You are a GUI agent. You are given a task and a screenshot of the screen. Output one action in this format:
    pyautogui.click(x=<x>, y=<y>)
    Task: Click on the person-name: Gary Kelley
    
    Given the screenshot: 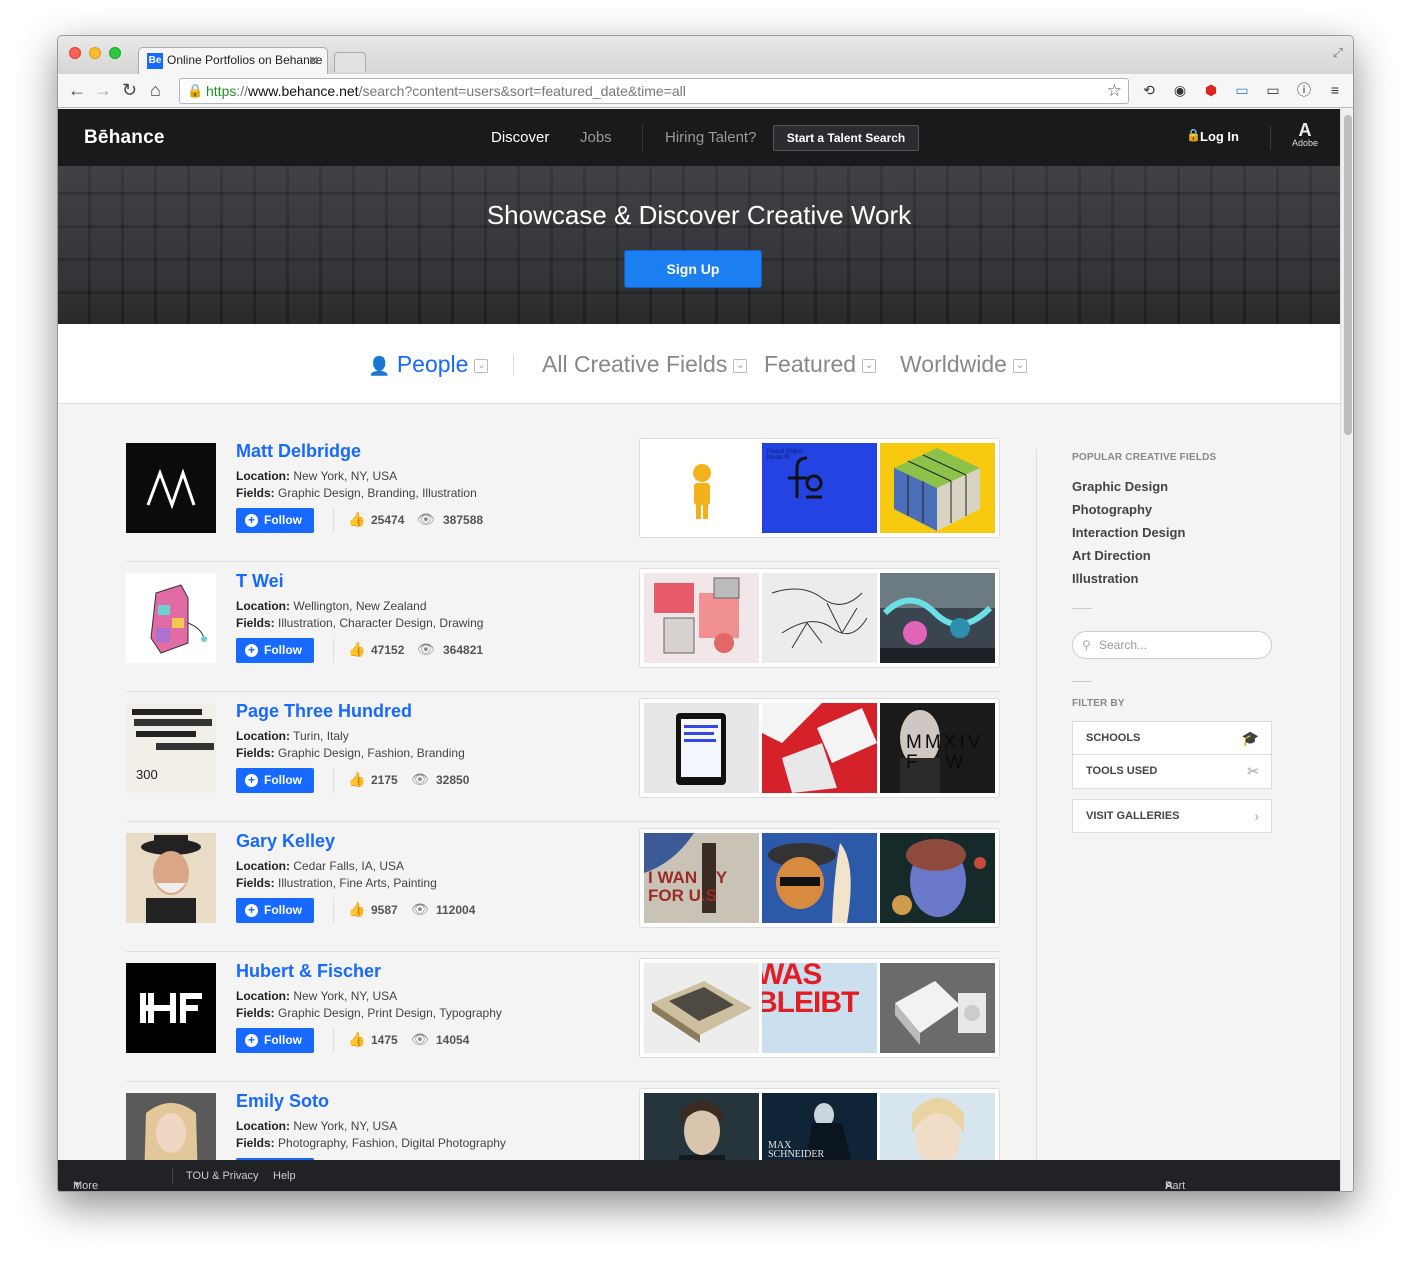 What is the action you would take?
    pyautogui.click(x=285, y=841)
    